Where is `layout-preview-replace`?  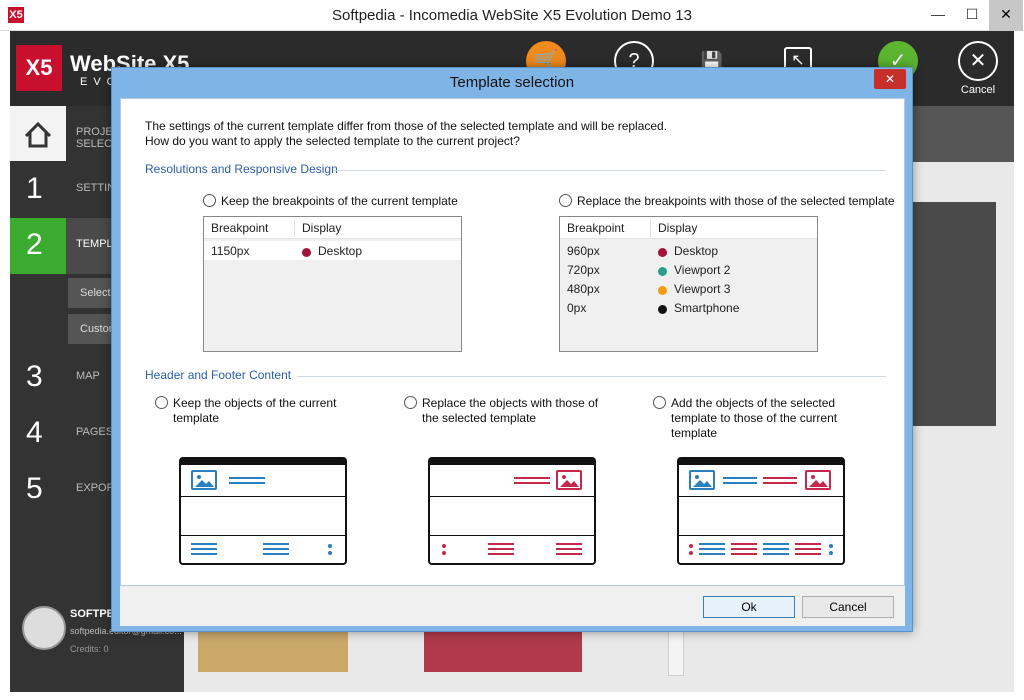
layout-preview-replace is located at coordinates (512, 511).